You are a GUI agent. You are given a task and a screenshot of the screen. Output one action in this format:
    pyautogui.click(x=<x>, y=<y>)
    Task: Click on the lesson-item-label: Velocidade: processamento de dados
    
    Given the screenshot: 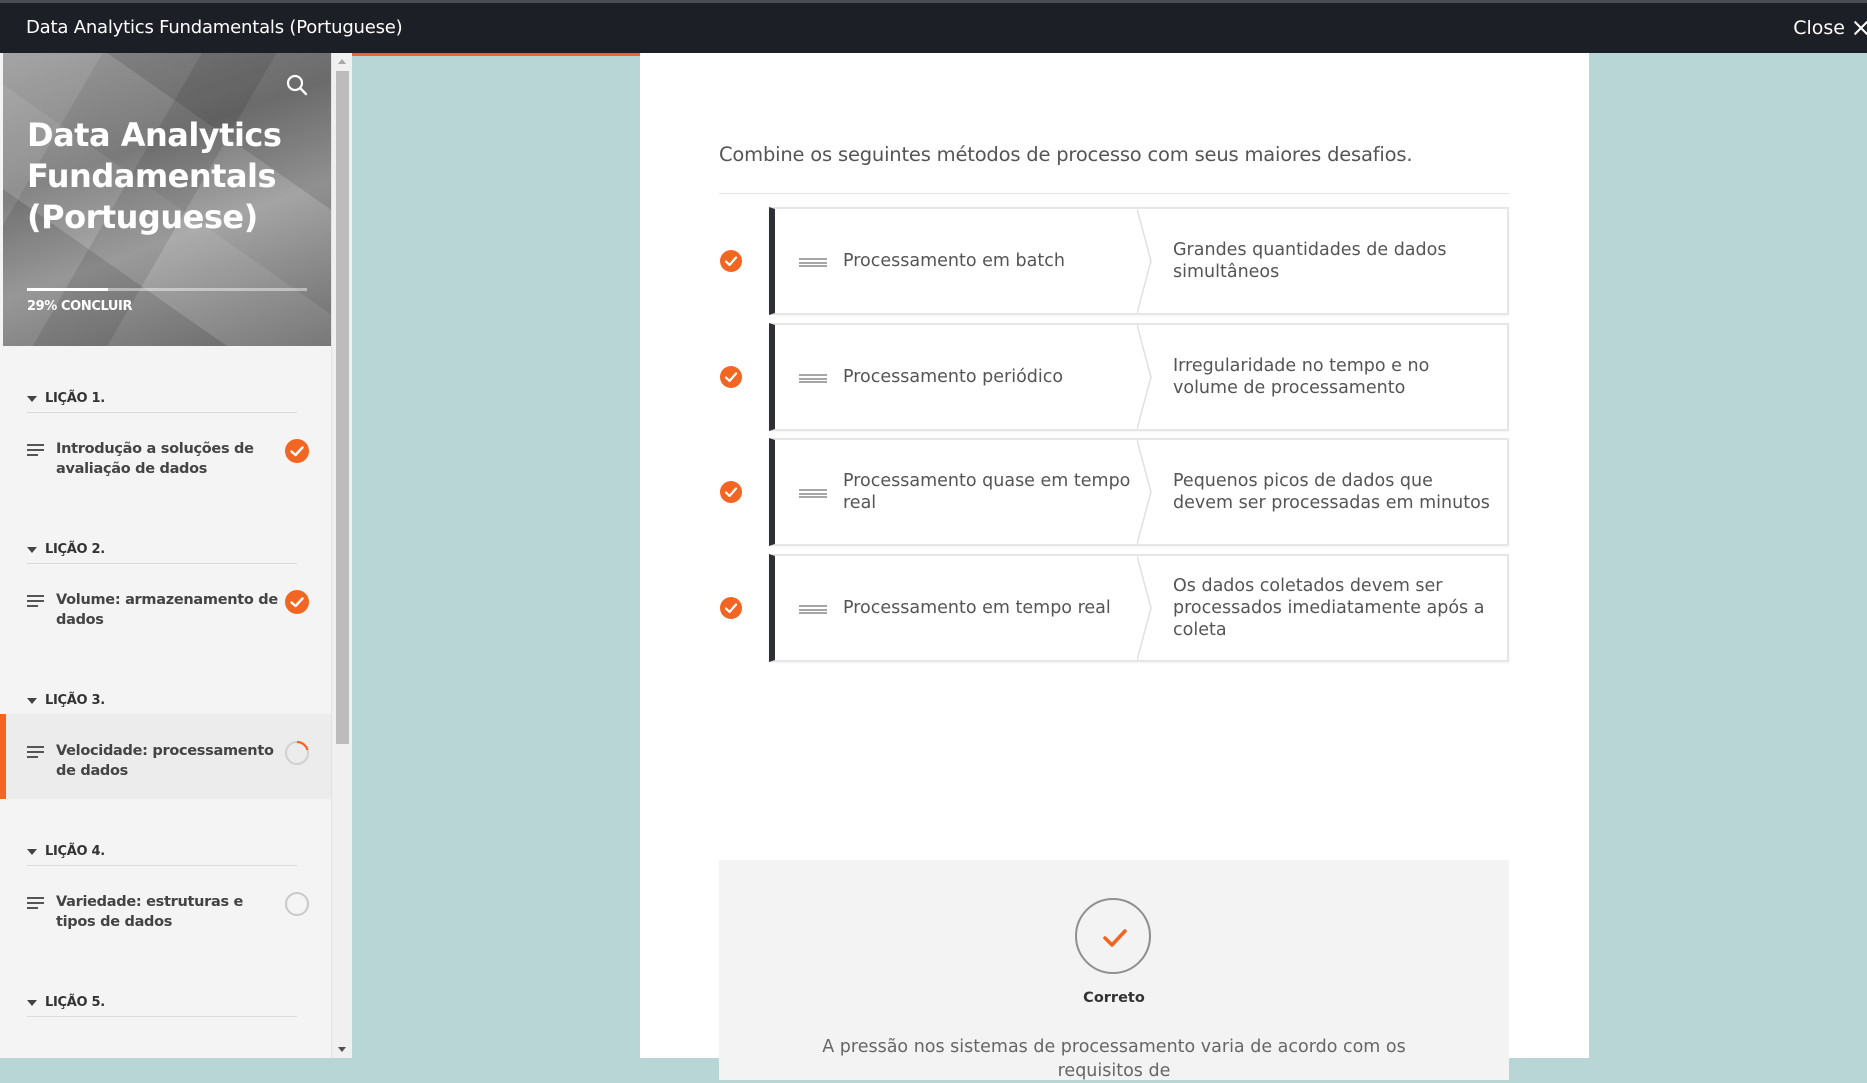 What is the action you would take?
    pyautogui.click(x=165, y=761)
    